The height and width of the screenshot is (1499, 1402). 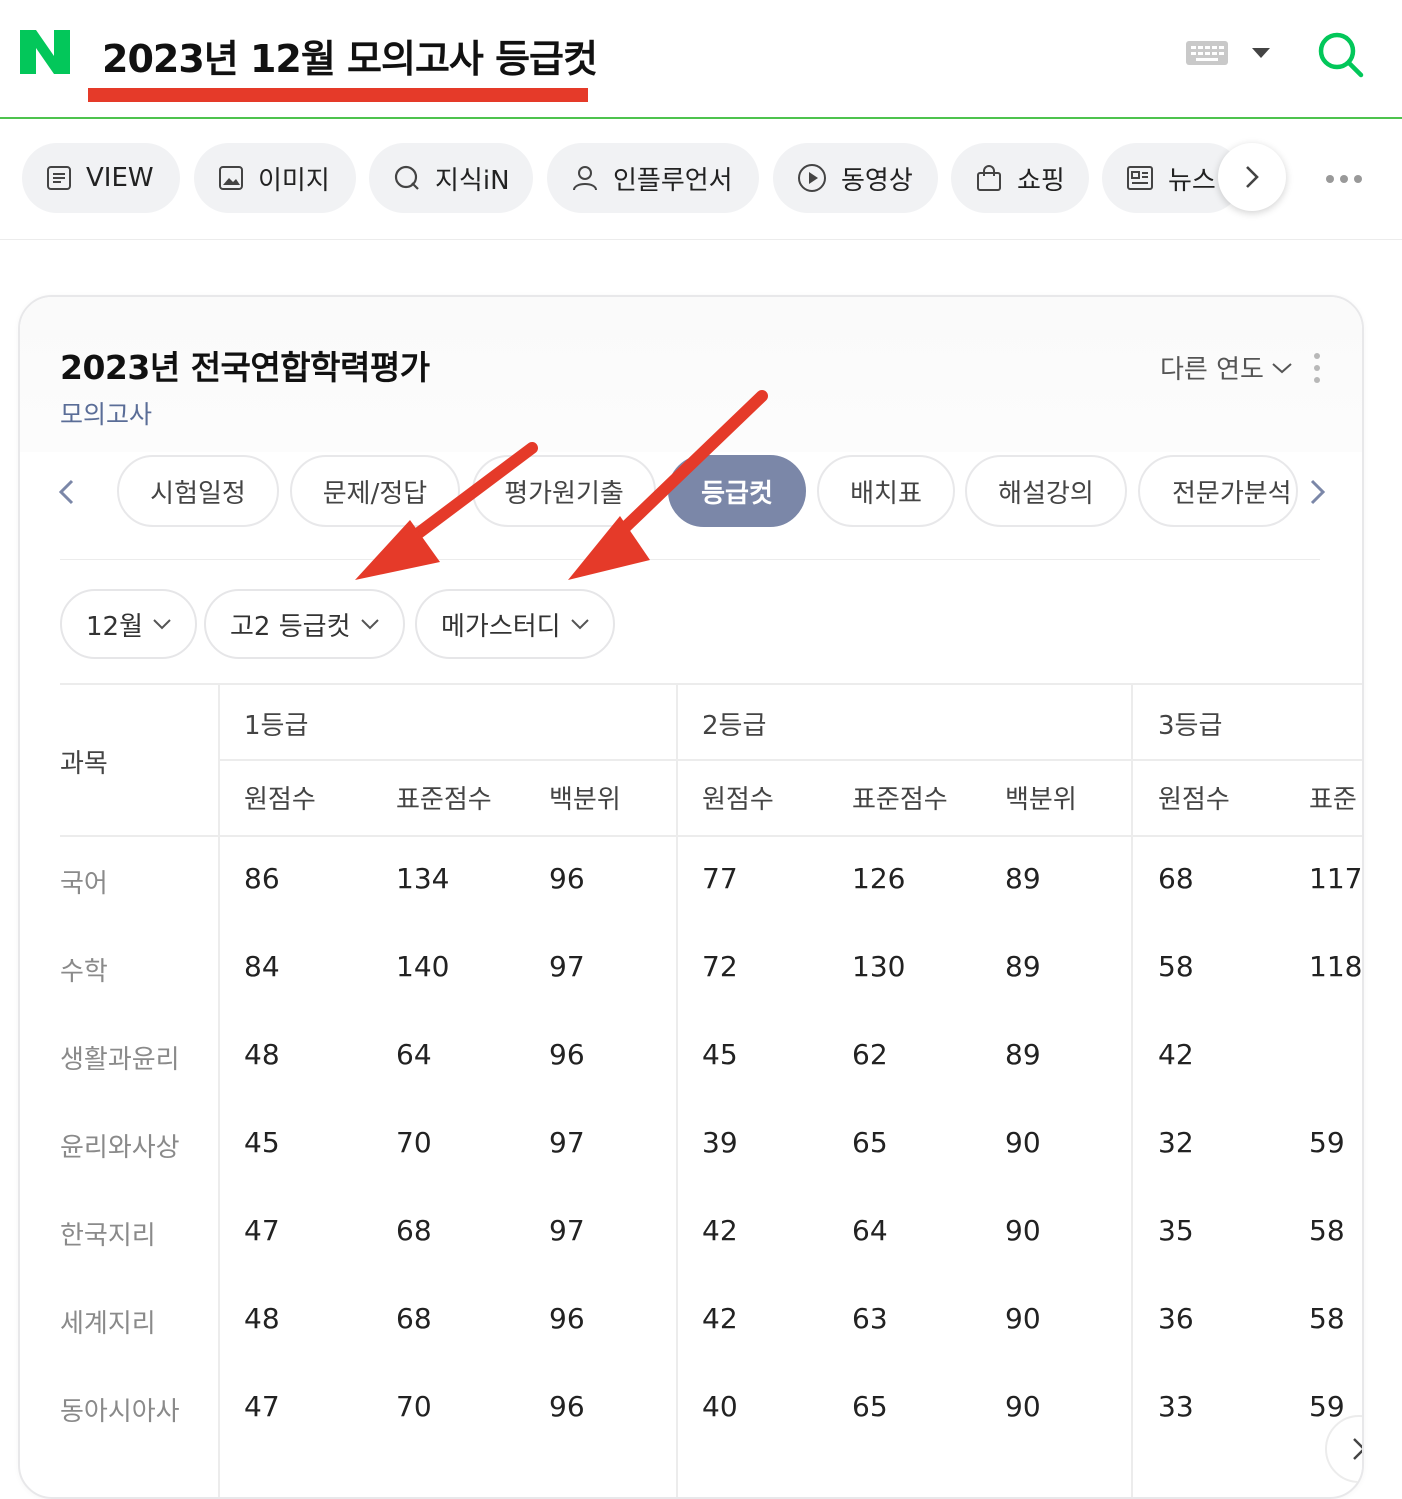 What do you see at coordinates (1317, 368) in the screenshot?
I see `card-menu-icon` at bounding box center [1317, 368].